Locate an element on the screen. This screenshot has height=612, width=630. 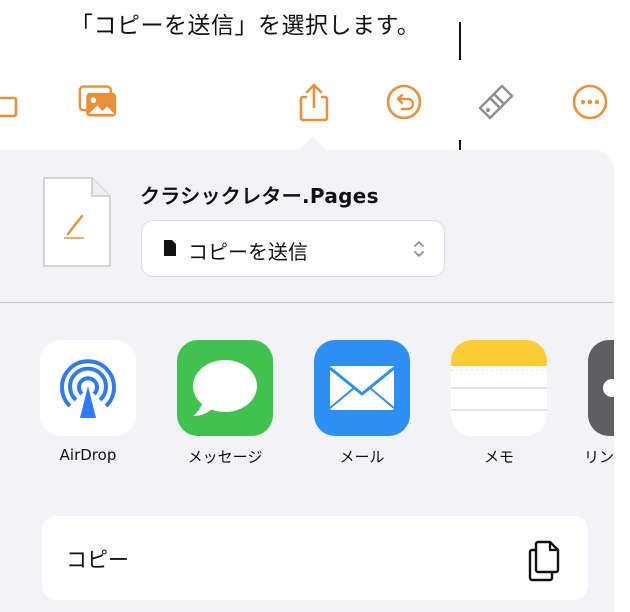
send-copy-menu: コピーを送信 is located at coordinates (293, 248).